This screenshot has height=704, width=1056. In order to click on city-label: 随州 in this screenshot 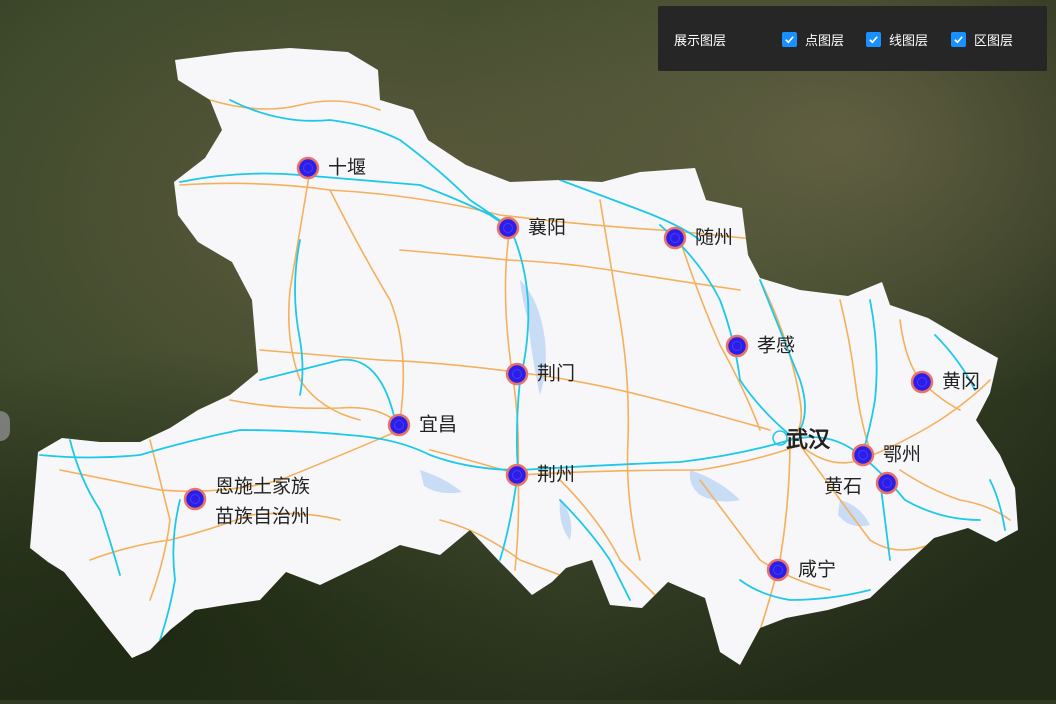, I will do `click(714, 238)`.